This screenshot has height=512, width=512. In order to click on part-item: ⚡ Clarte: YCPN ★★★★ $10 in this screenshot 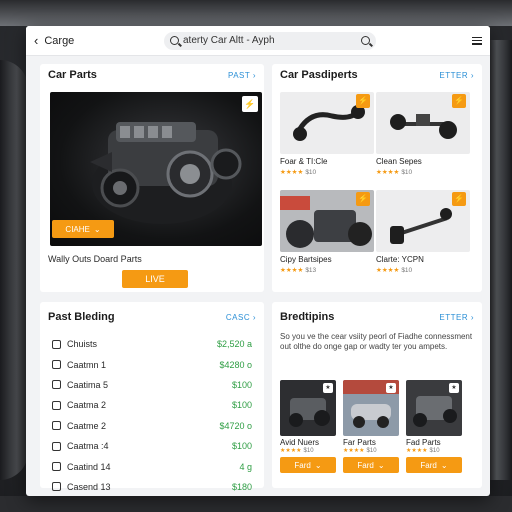, I will do `click(423, 232)`.